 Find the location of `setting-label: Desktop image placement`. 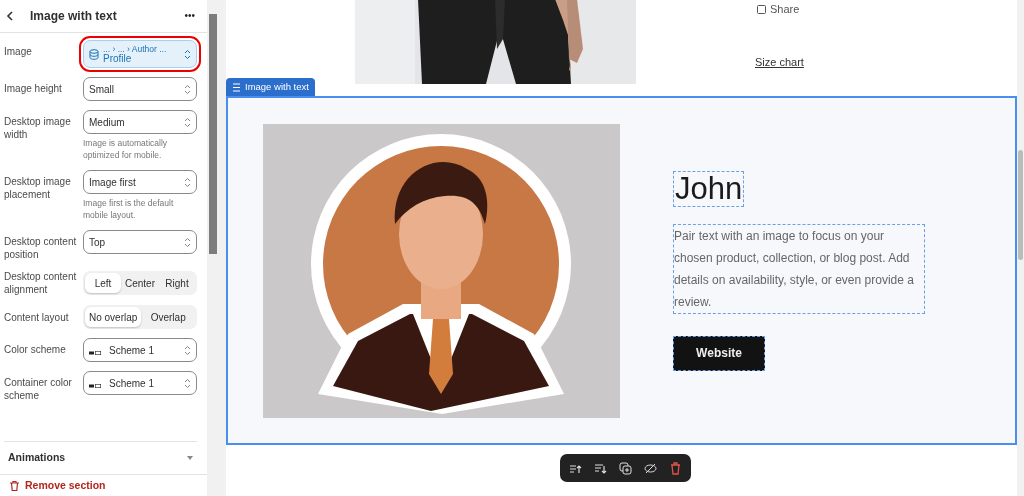

setting-label: Desktop image placement is located at coordinates (38, 188).